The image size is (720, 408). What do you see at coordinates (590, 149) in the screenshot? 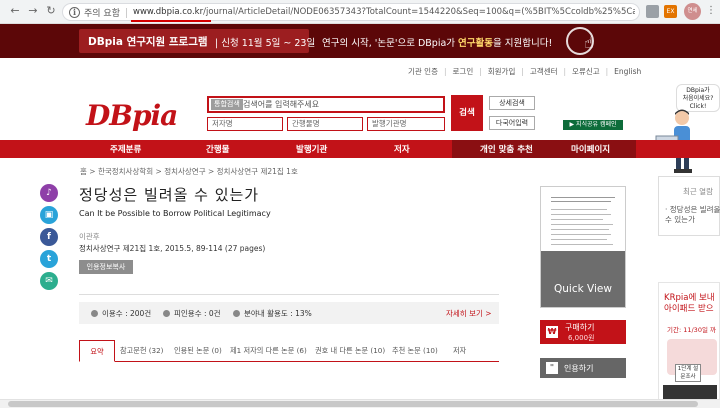
I see `nav-mypage: 마이페이지` at bounding box center [590, 149].